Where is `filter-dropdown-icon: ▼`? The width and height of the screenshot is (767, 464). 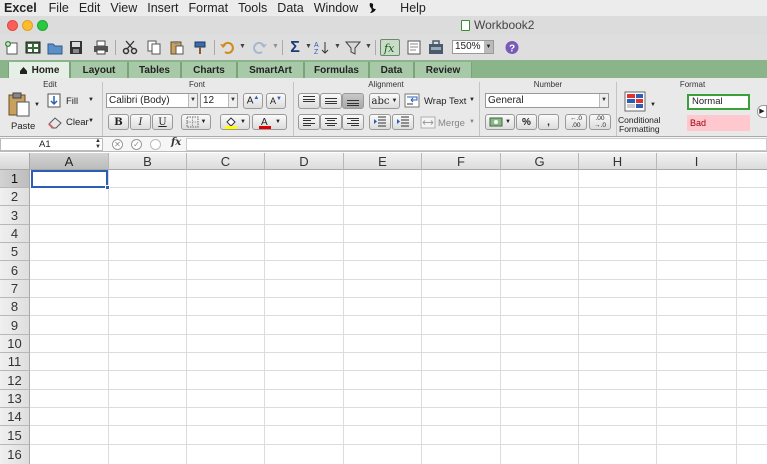
filter-dropdown-icon: ▼ is located at coordinates (368, 46).